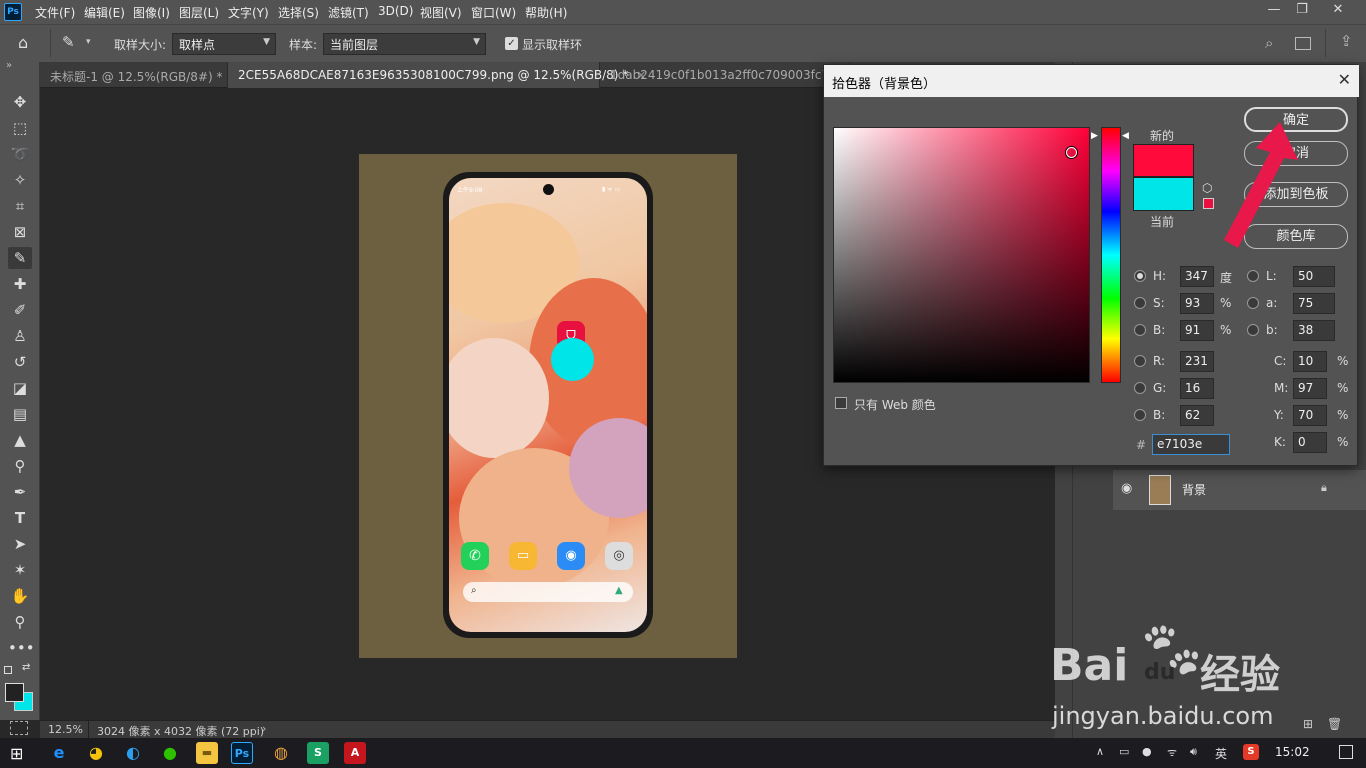 The height and width of the screenshot is (768, 1366). I want to click on color-cursor, so click(1071, 152).